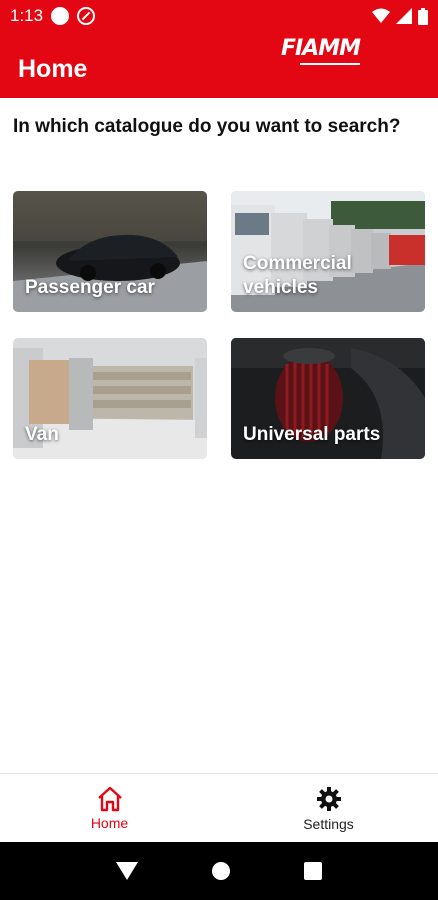 This screenshot has height=900, width=438. I want to click on battery-icon, so click(423, 16).